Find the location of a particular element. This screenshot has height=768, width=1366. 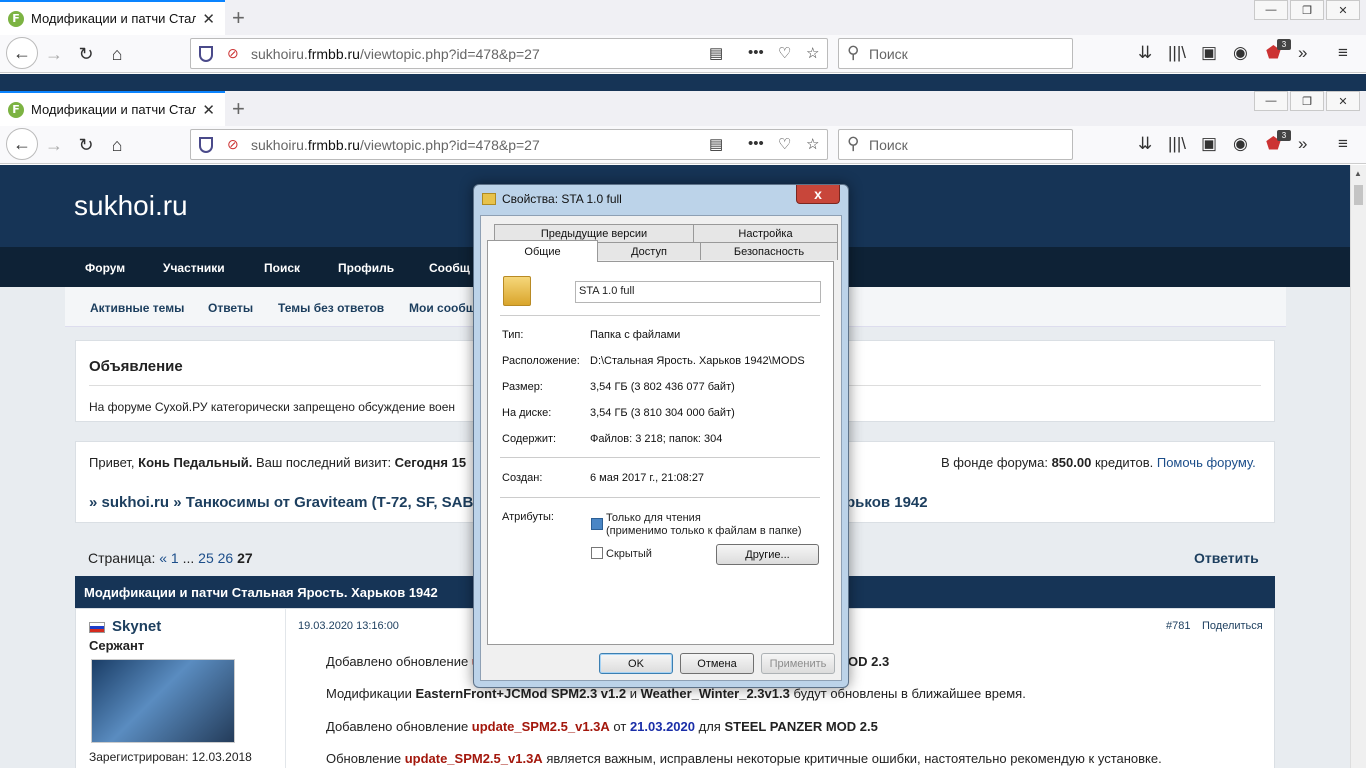

submenu-unanswered: Темы без ответов is located at coordinates (331, 308).